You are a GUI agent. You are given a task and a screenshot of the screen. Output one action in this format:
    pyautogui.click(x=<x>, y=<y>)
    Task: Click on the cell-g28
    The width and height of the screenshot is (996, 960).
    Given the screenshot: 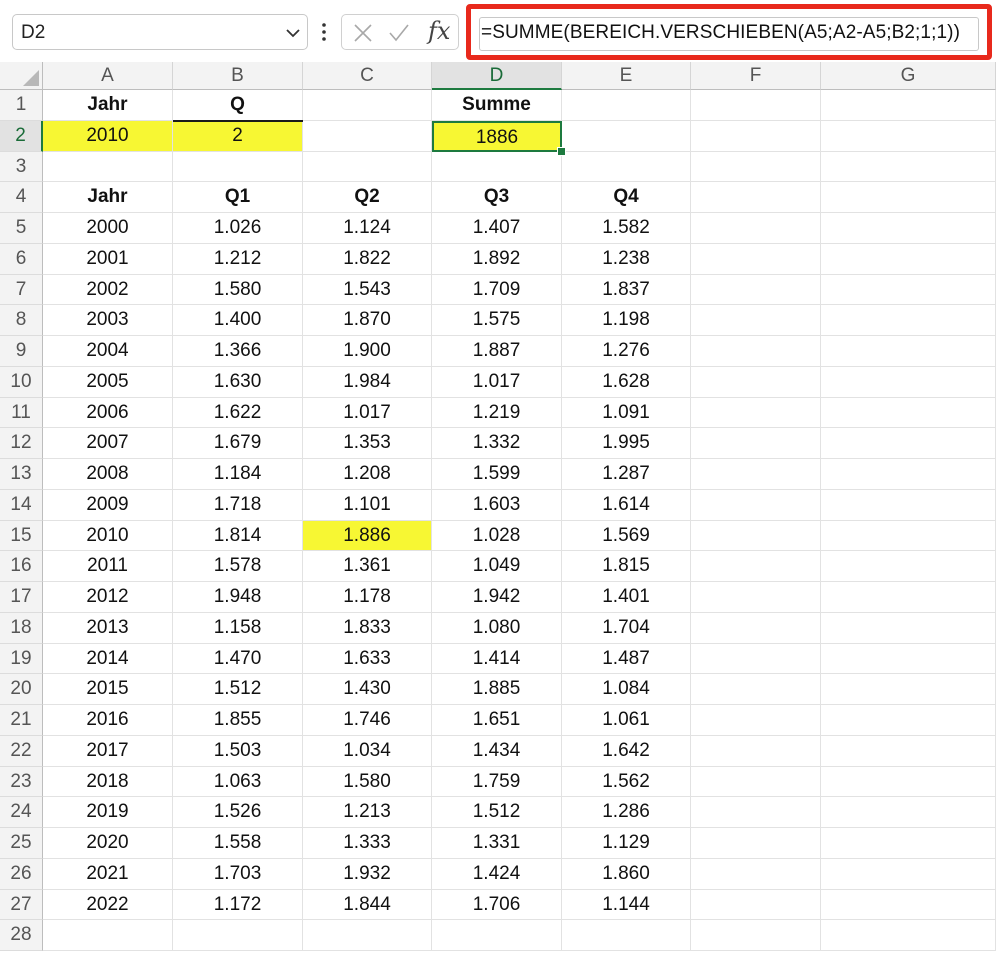 What is the action you would take?
    pyautogui.click(x=908, y=935)
    